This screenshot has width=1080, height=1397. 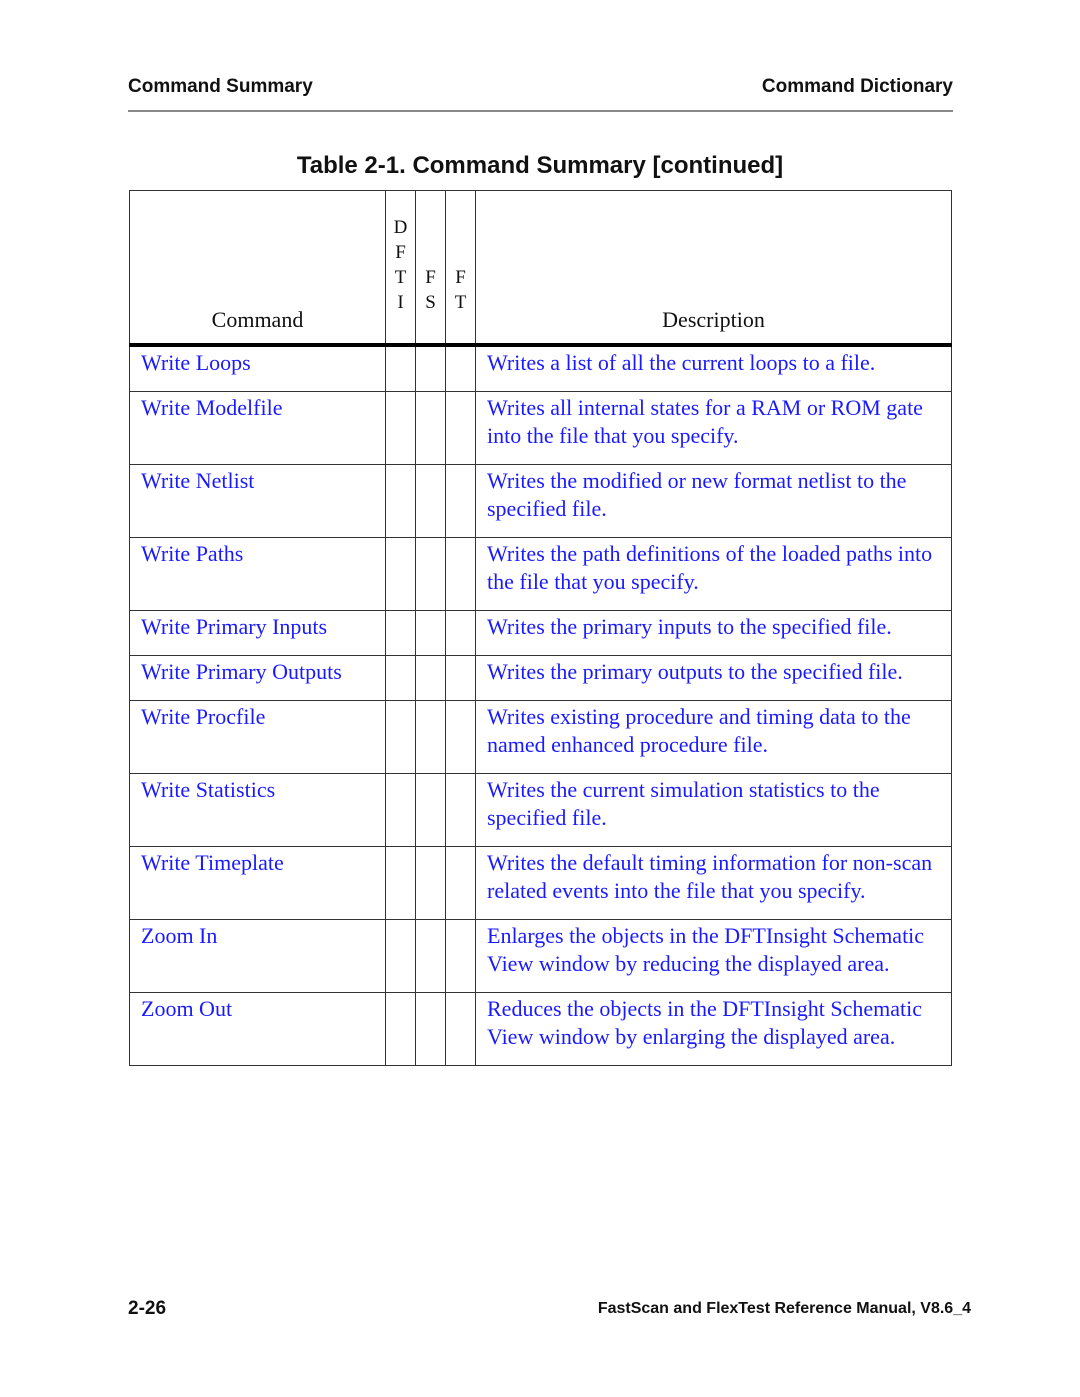 I want to click on command-cell: Write Primary Outputs, so click(x=257, y=678).